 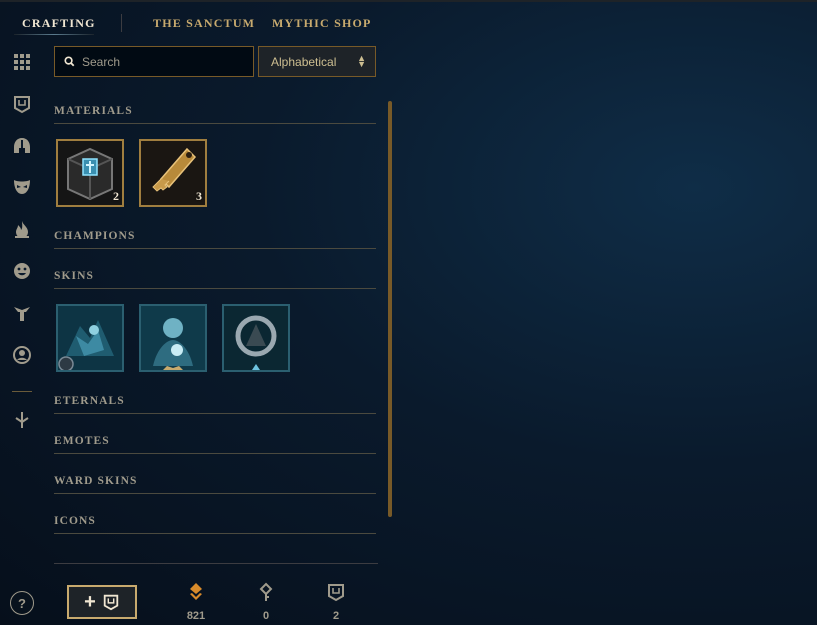 I want to click on sort-selected-label: Alphabetical, so click(x=304, y=61).